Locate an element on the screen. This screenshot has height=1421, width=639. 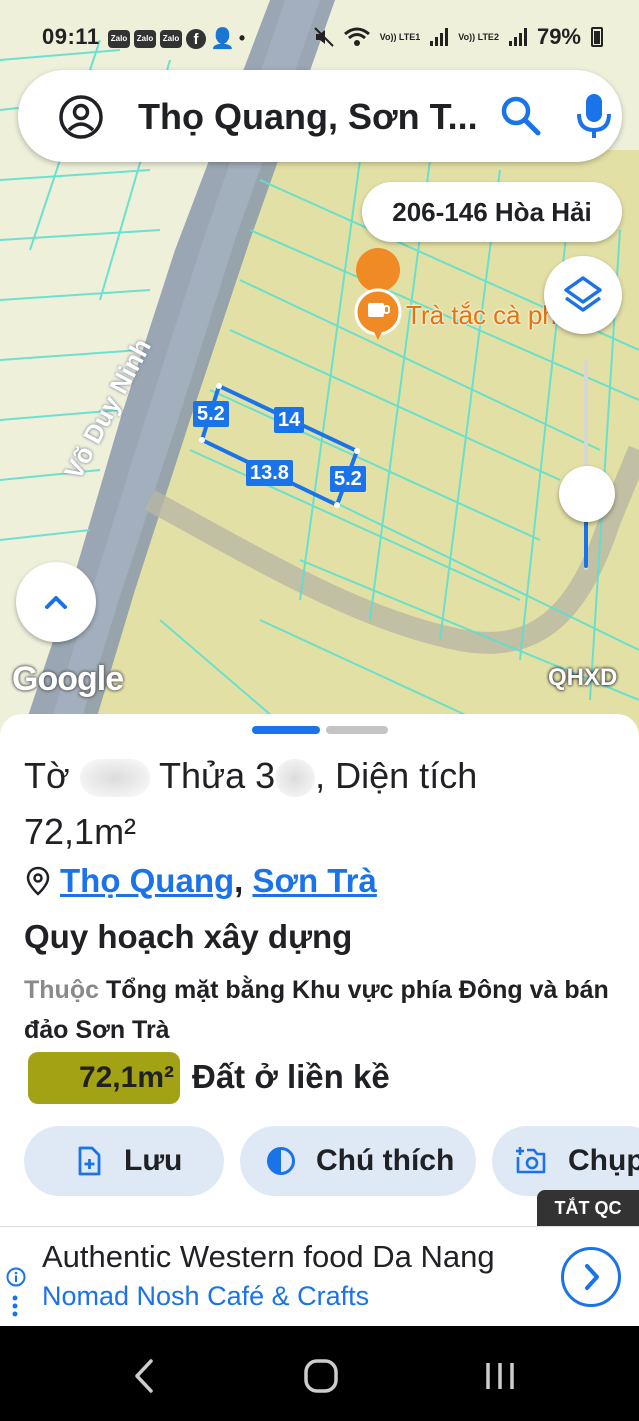
district-link: Sơn Trà is located at coordinates (314, 880).